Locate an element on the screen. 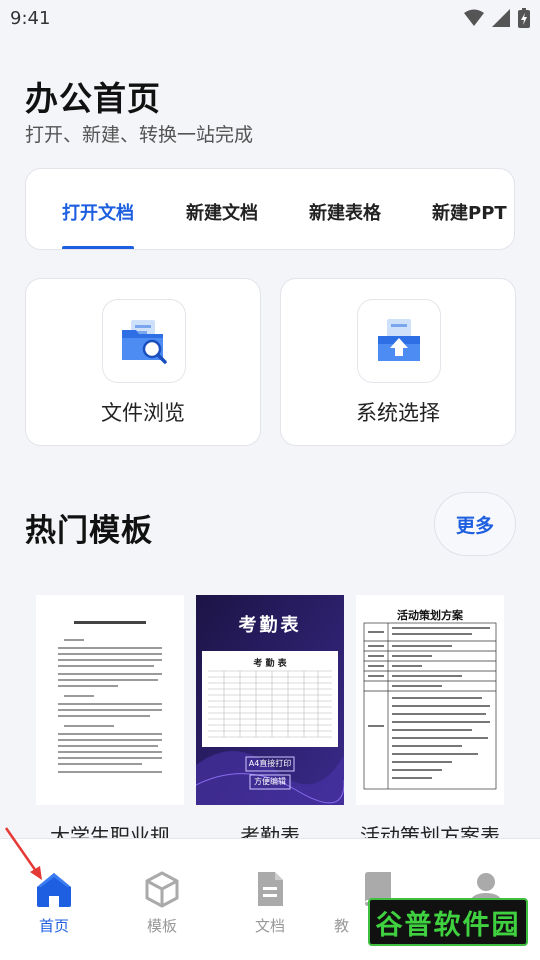  attendance-thumb-tag1: A4直接打印 is located at coordinates (270, 763).